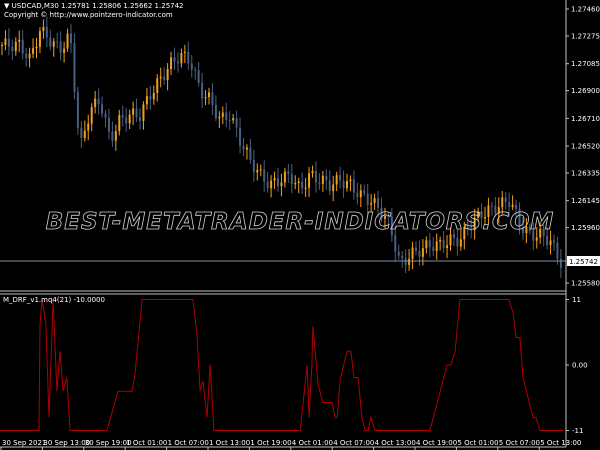  Describe the element at coordinates (24, 443) in the screenshot. I see `time-tick-label: 30 Sep 2021` at that location.